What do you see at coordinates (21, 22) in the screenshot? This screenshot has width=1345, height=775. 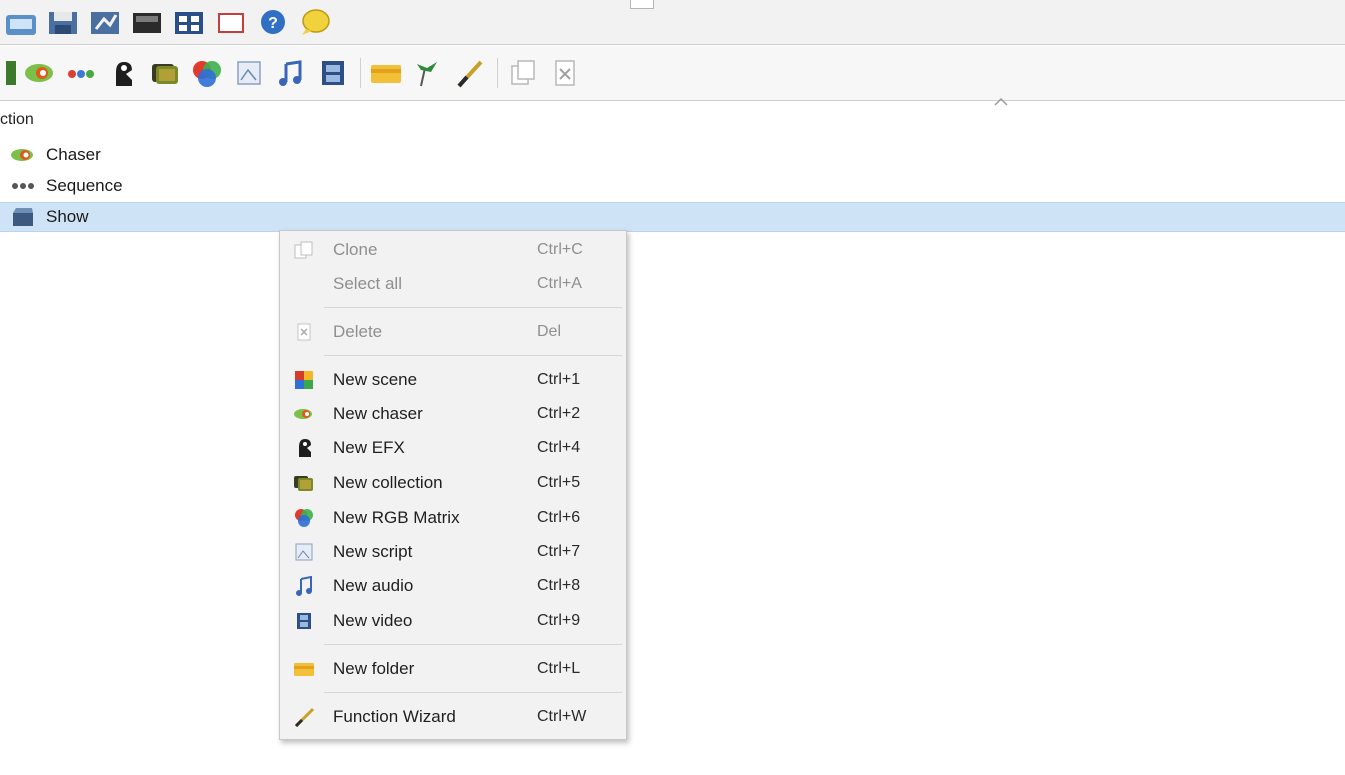 I see `new-workspace-icon` at bounding box center [21, 22].